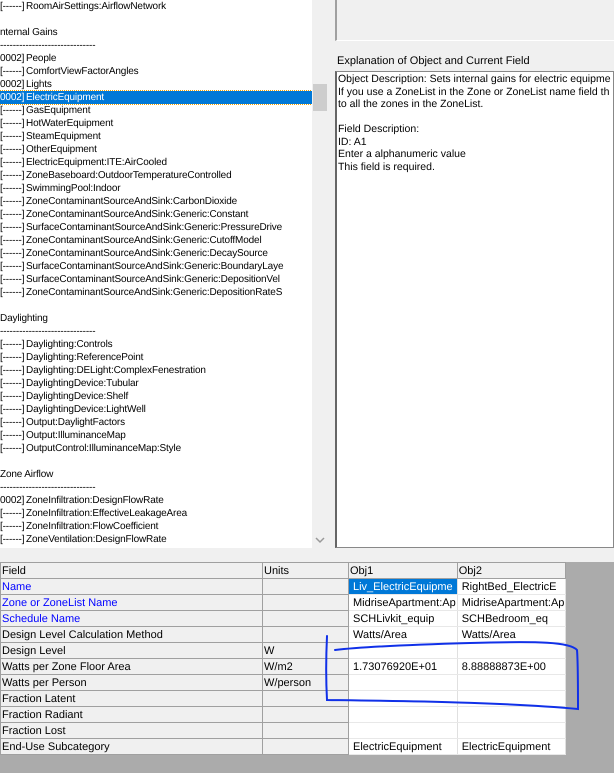 The height and width of the screenshot is (773, 614). What do you see at coordinates (131, 570) in the screenshot?
I see `column-header: Field` at bounding box center [131, 570].